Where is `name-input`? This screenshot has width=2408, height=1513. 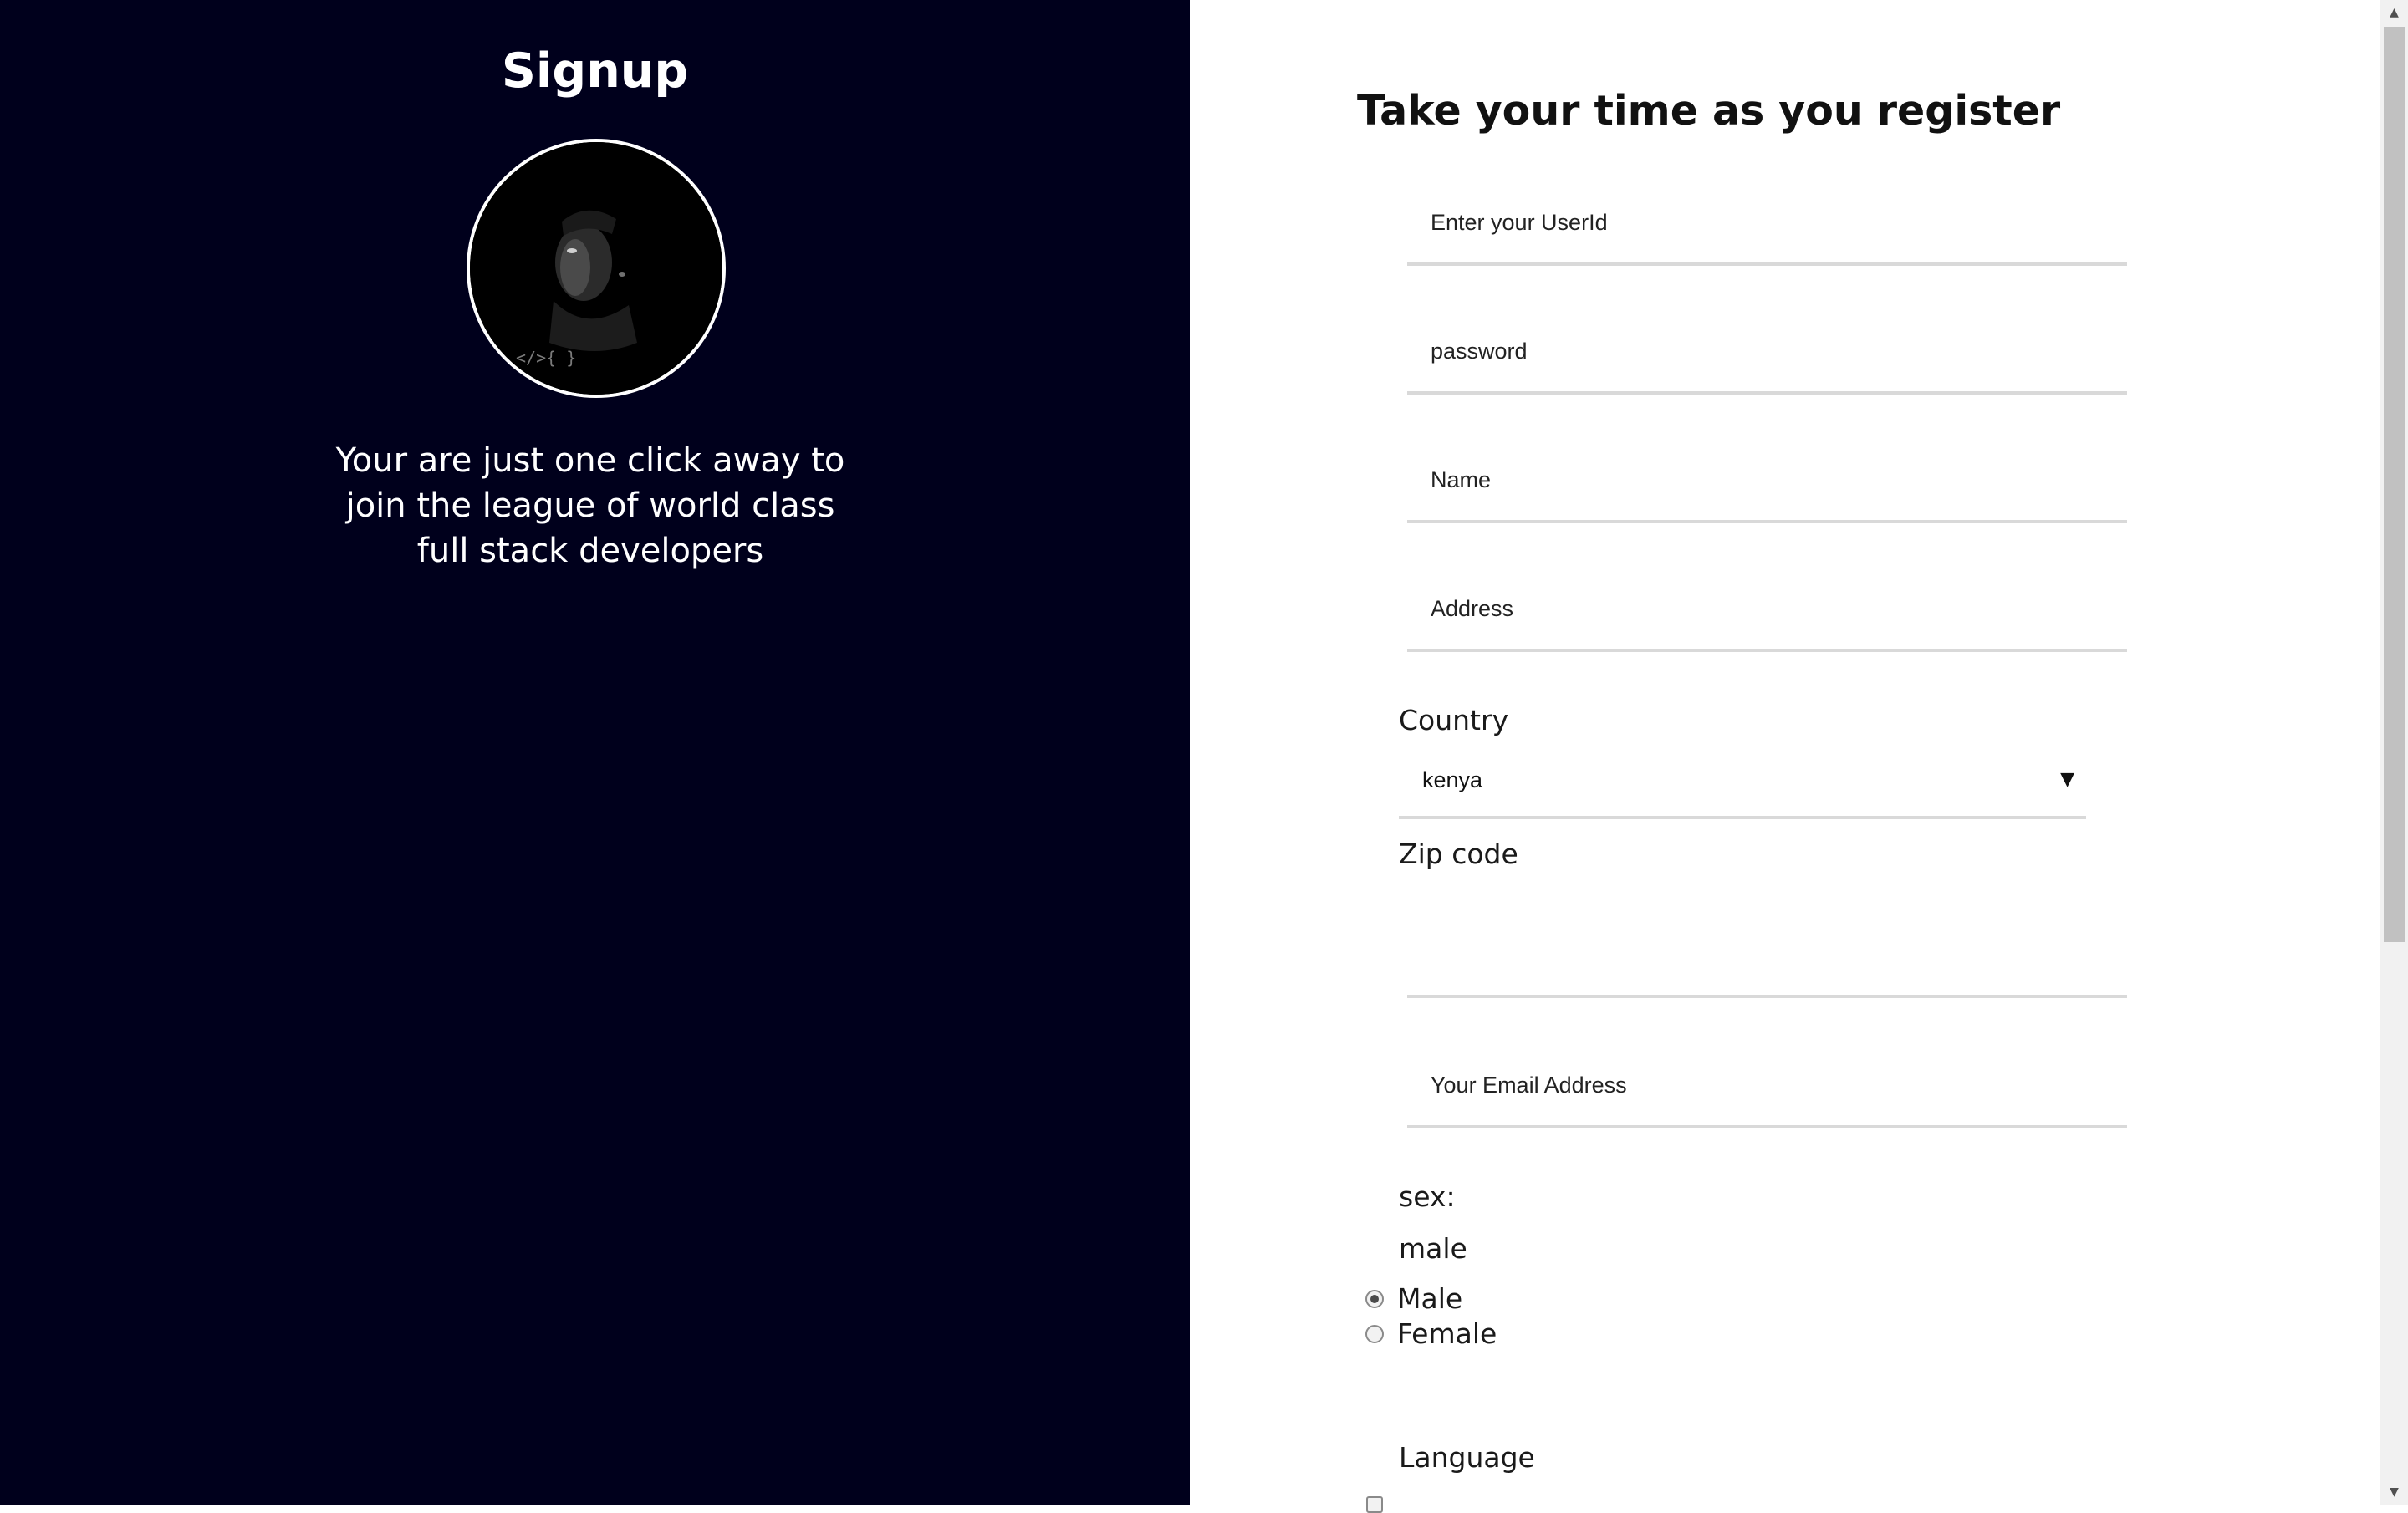
name-input is located at coordinates (1767, 481).